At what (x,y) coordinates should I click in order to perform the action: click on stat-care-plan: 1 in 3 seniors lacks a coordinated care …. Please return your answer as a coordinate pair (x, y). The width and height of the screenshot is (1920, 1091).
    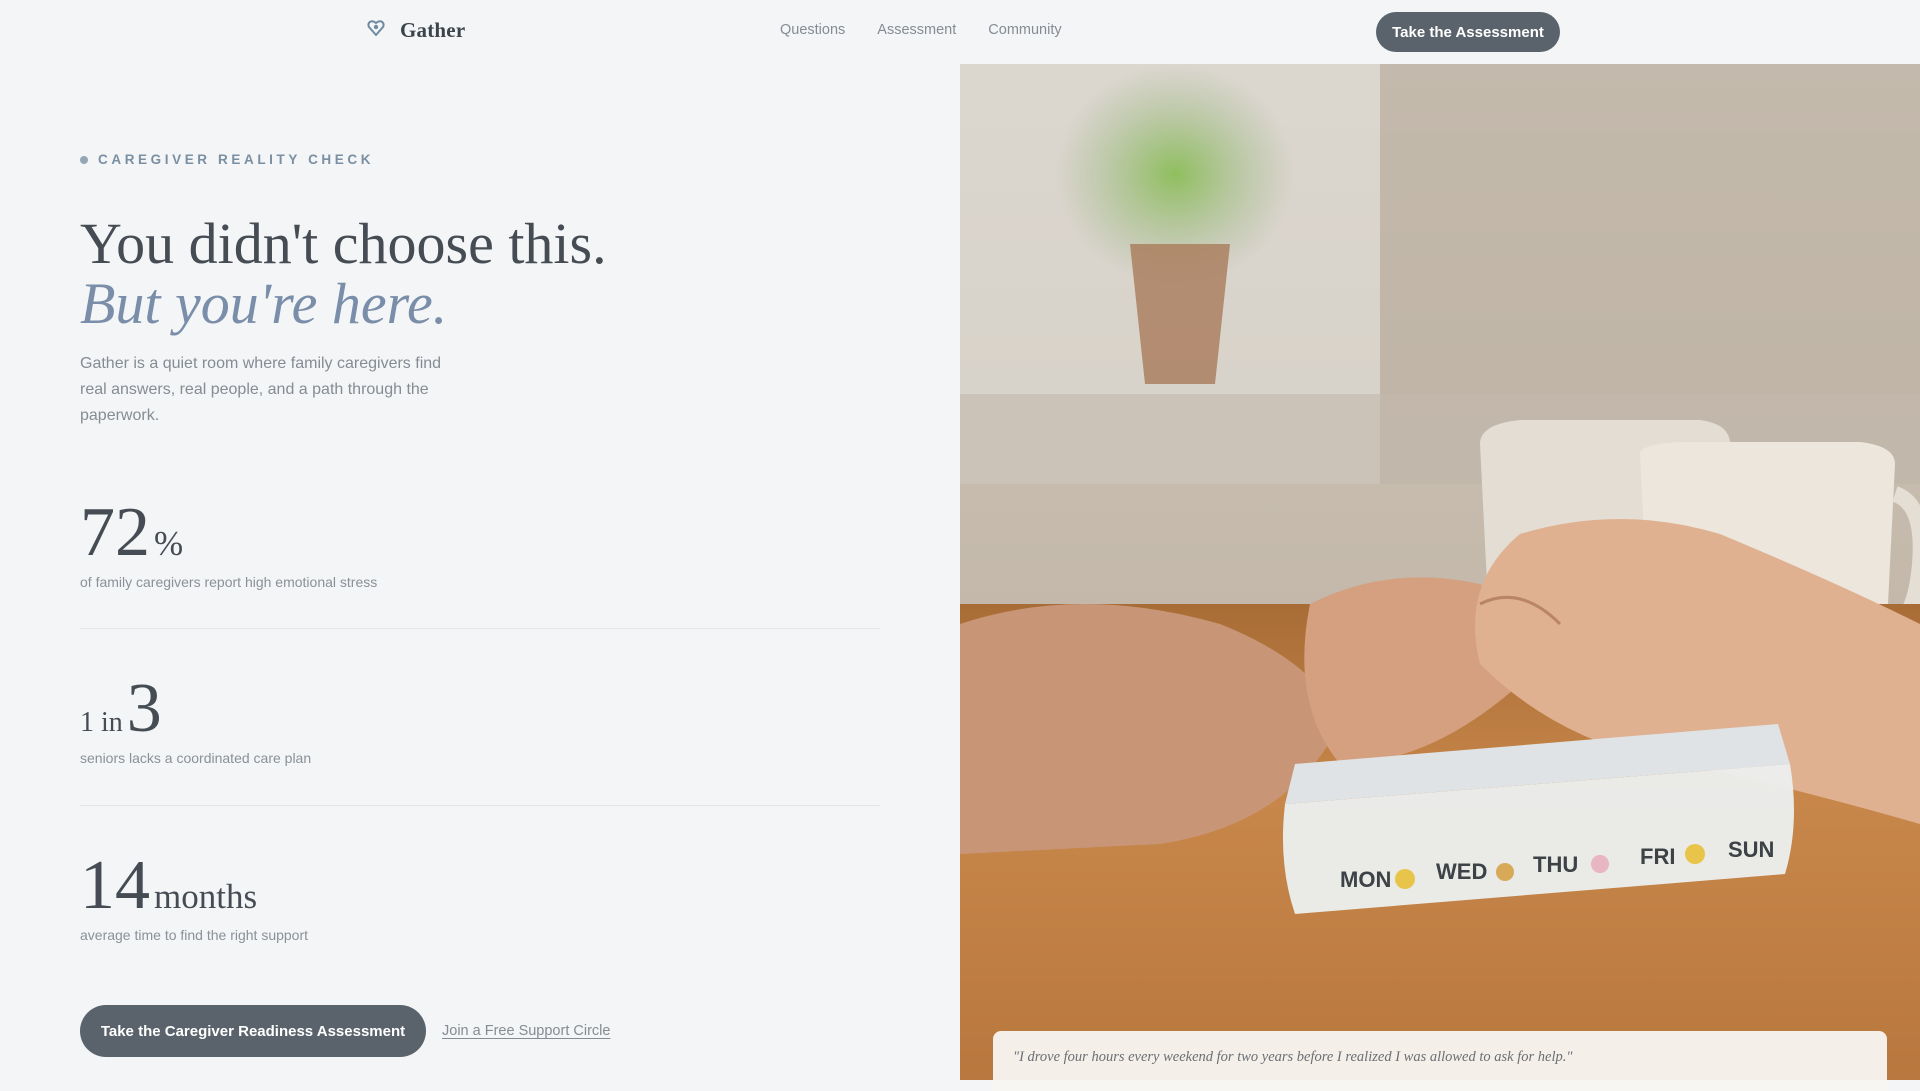
    Looking at the image, I should click on (480, 720).